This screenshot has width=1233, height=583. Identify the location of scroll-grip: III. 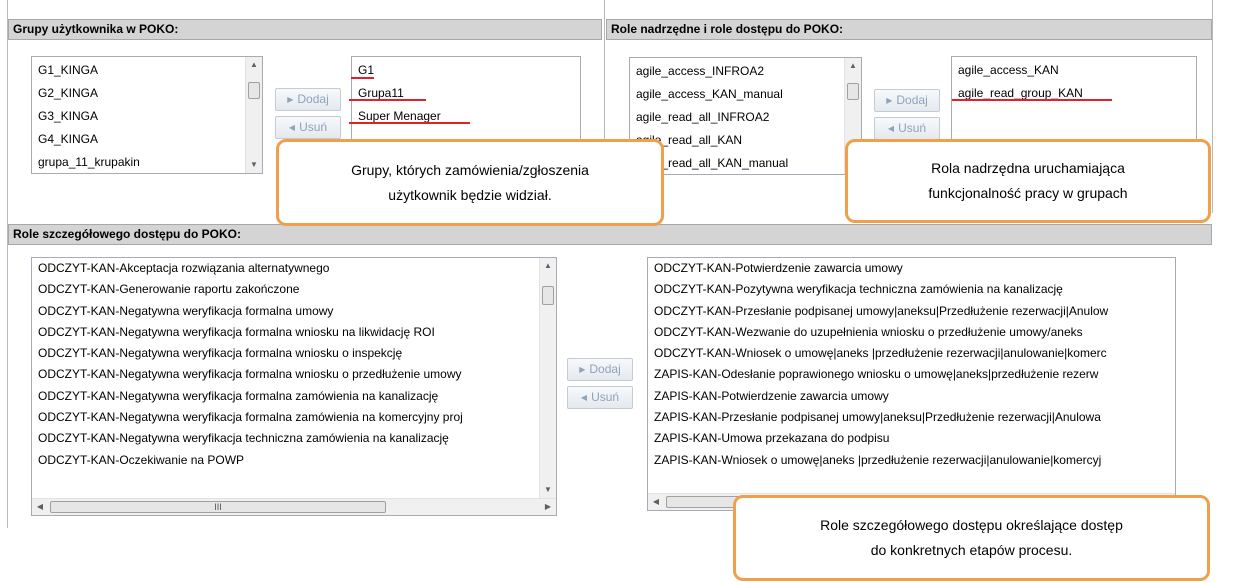
(218, 507).